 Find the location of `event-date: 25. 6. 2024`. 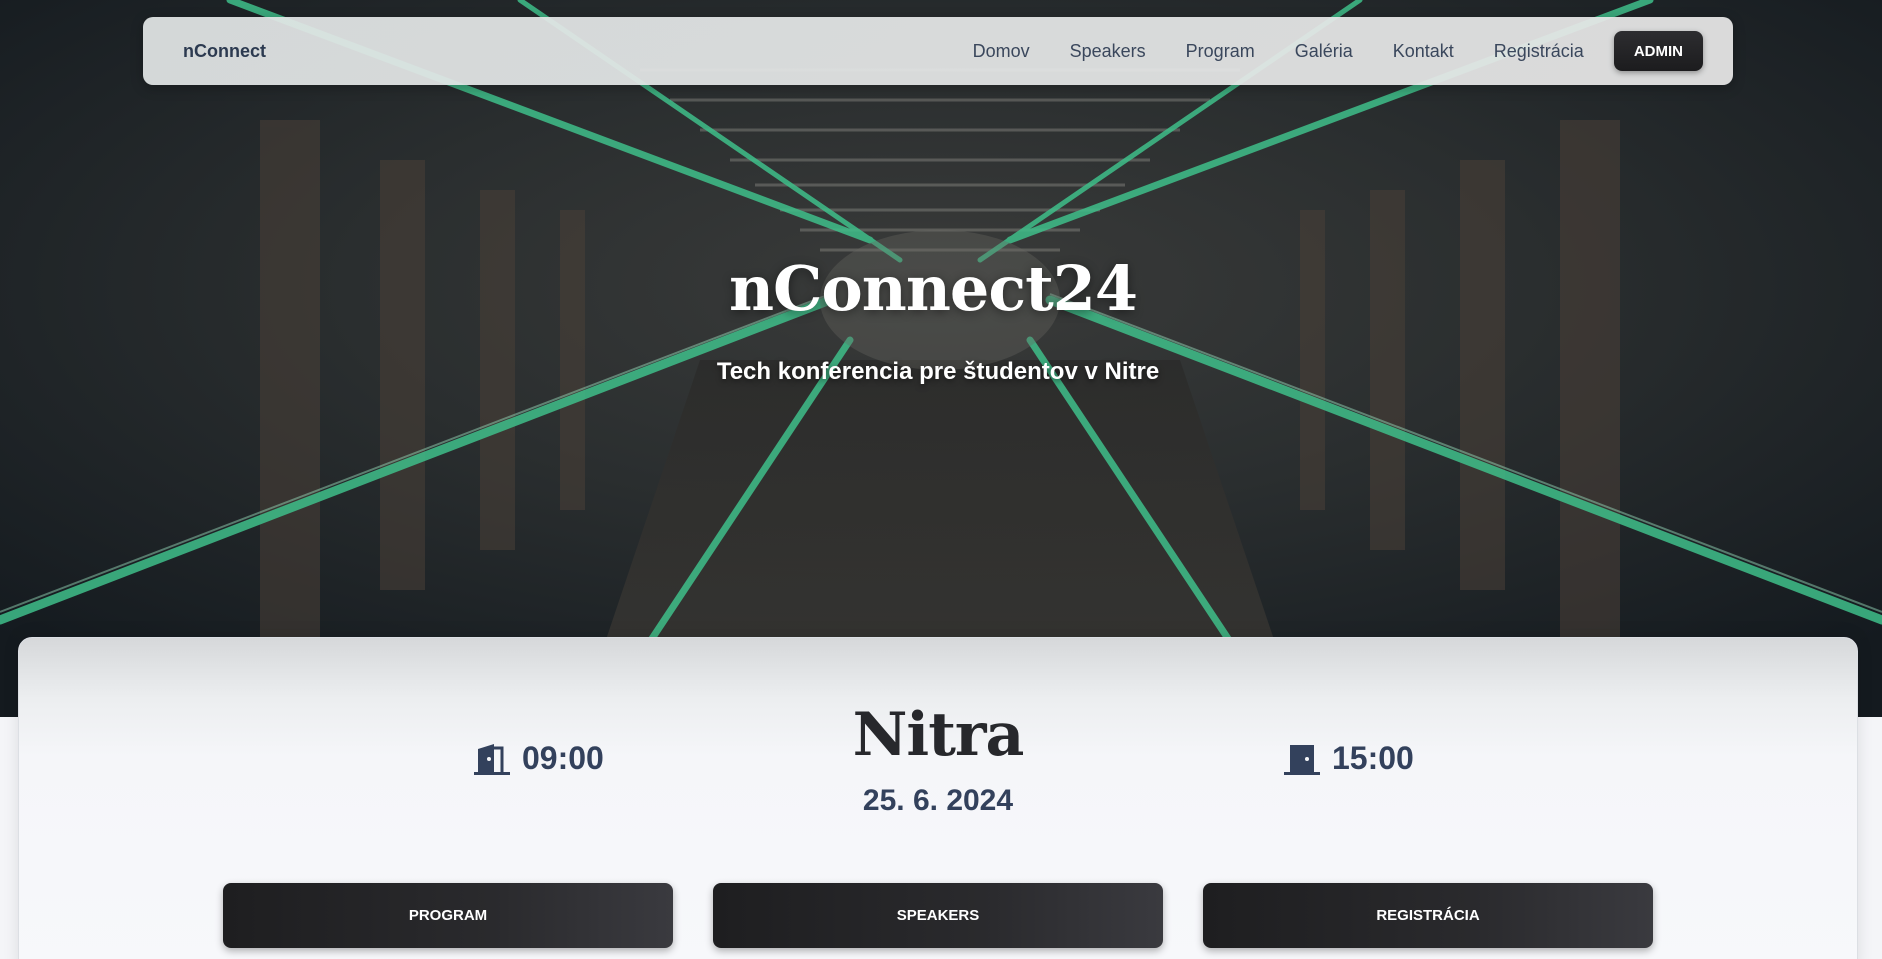

event-date: 25. 6. 2024 is located at coordinates (938, 800).